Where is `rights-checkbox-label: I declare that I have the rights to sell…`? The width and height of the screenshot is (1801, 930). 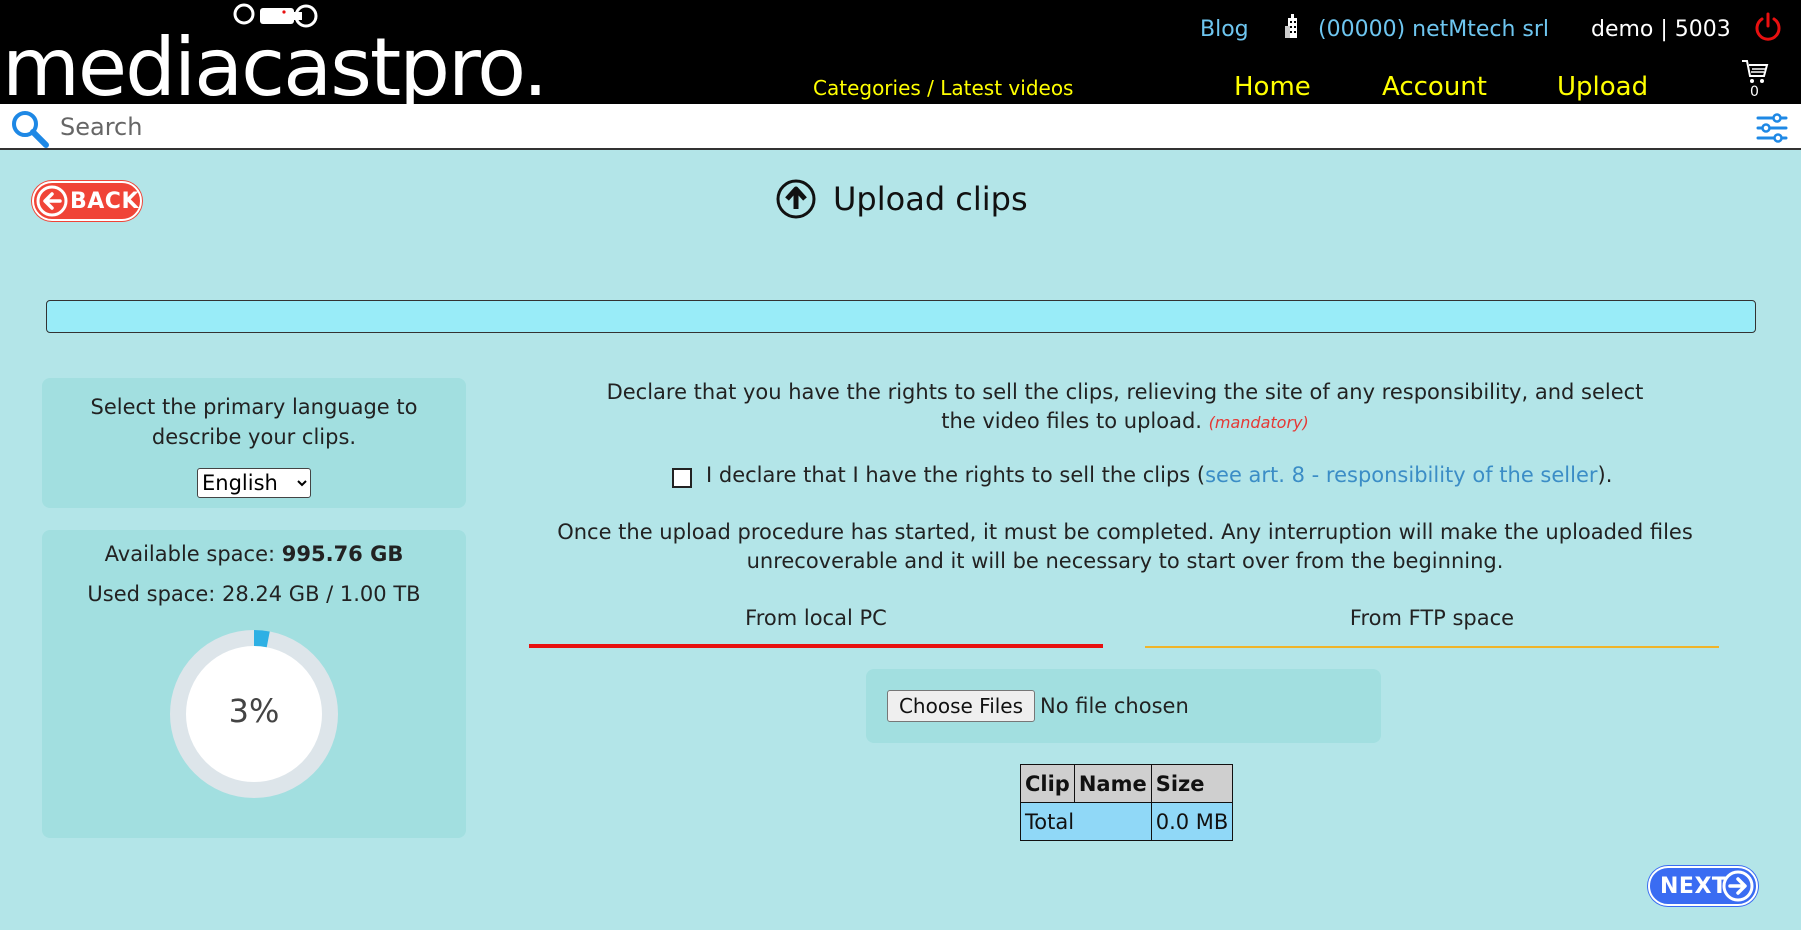
rights-checkbox-label: I declare that I have the rights to sell… is located at coordinates (1159, 475).